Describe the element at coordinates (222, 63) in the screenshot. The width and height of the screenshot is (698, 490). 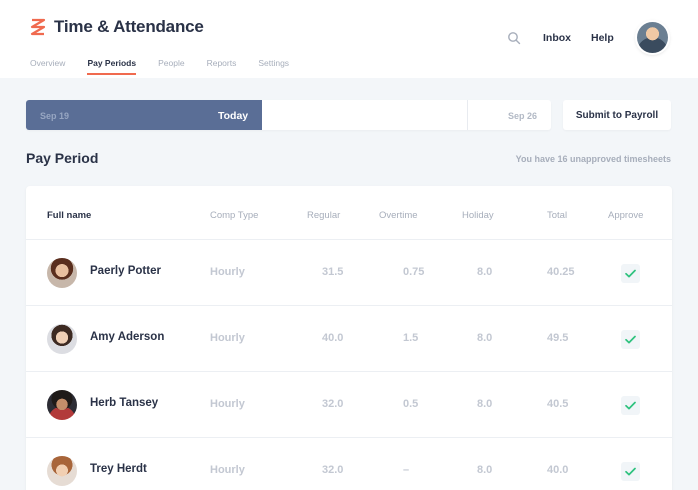
I see `tab-reports: Reports` at that location.